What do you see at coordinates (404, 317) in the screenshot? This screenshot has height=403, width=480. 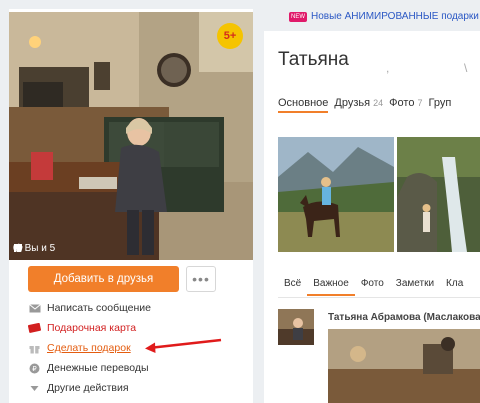 I see `feed-author-name: Татьяна Абрамова (Маслакова` at bounding box center [404, 317].